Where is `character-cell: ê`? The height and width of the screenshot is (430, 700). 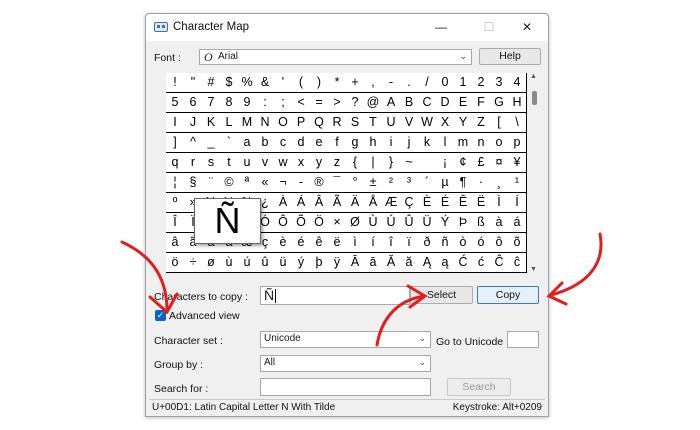 character-cell: ê is located at coordinates (319, 243).